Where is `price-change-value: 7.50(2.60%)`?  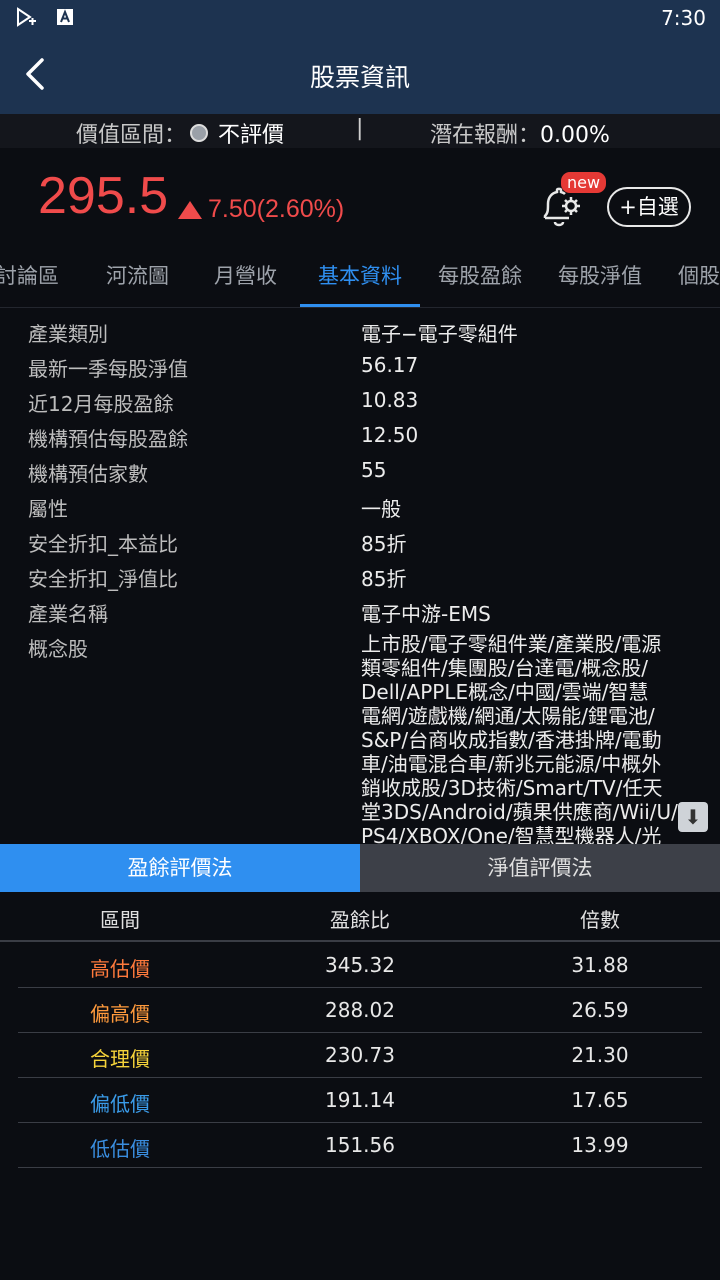
price-change-value: 7.50(2.60%) is located at coordinates (276, 209).